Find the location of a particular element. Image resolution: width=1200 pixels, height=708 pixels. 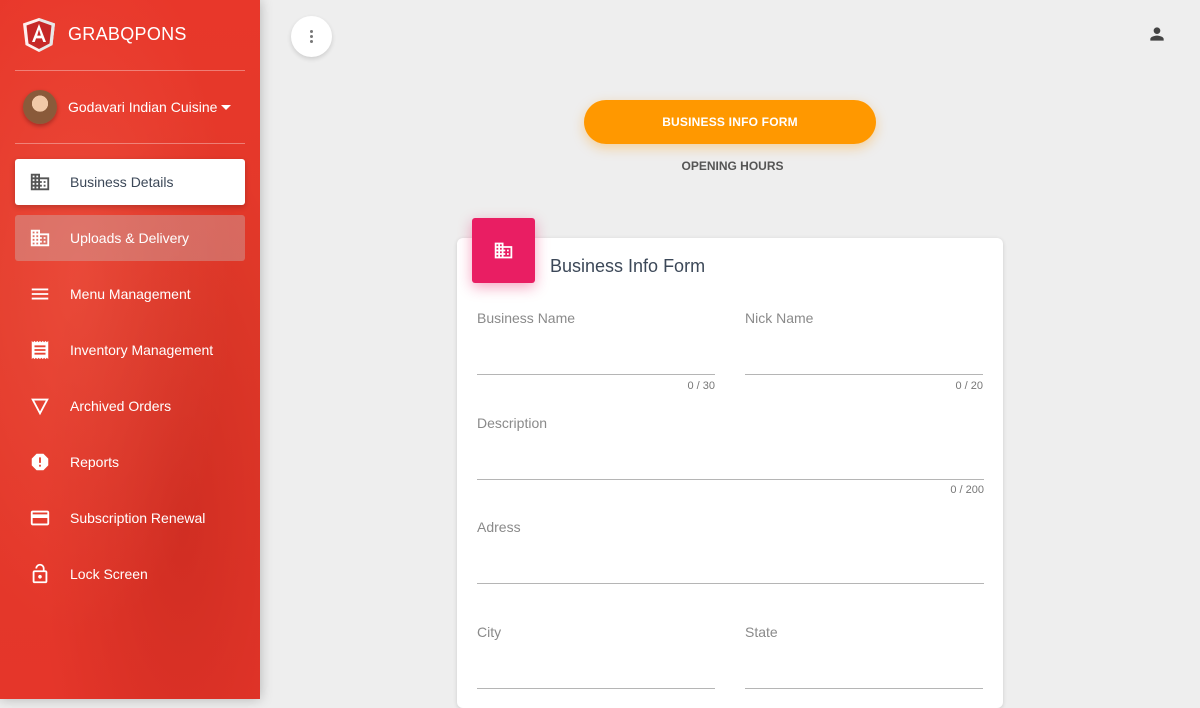

sidebar-item-subscription-renewal: Subscription Renewal is located at coordinates (130, 518).